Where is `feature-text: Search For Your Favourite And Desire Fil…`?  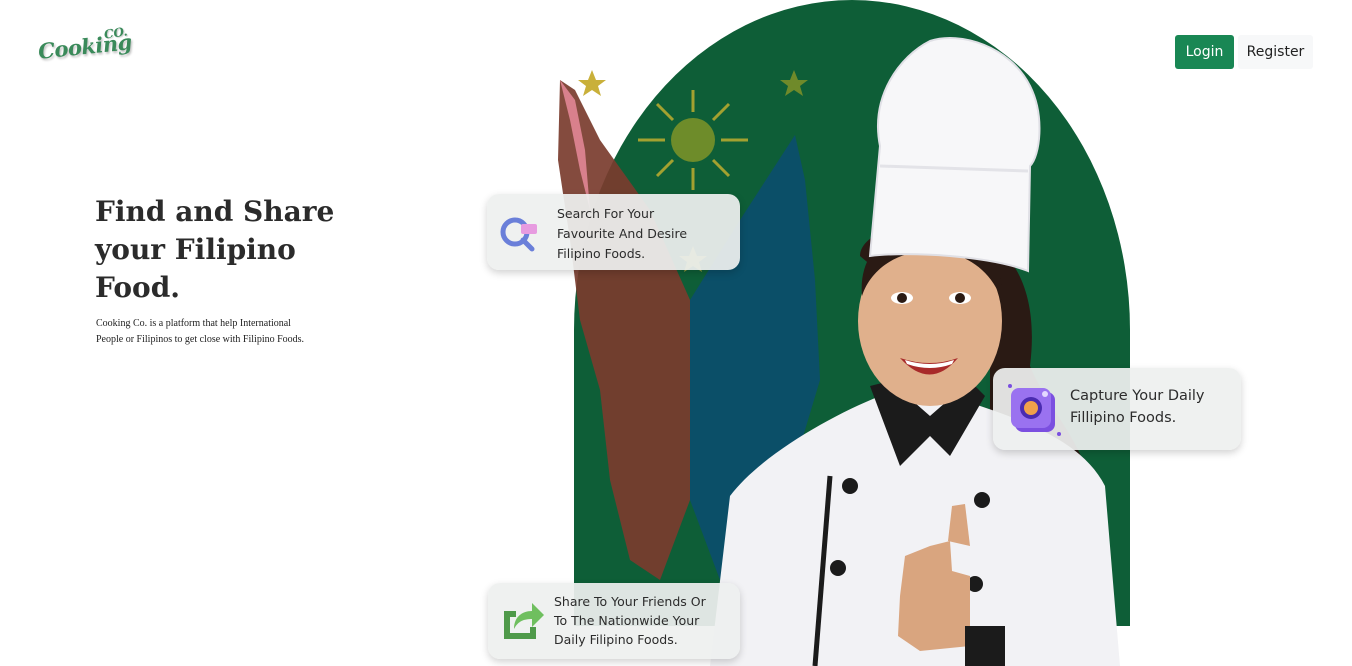 feature-text: Search For Your Favourite And Desire Fil… is located at coordinates (622, 234).